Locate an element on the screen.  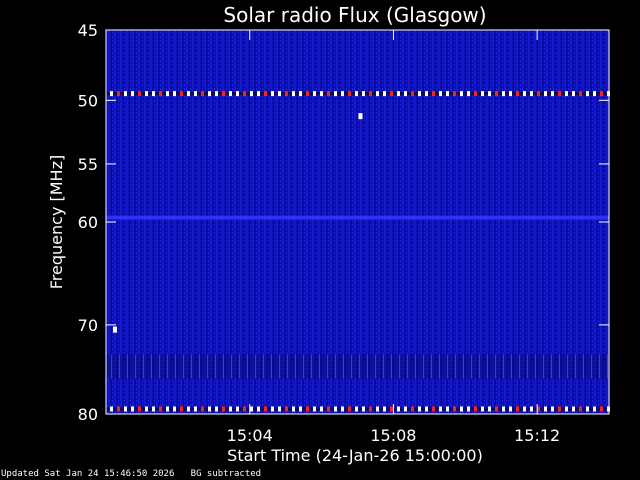
footer-note: BG subtracted is located at coordinates (226, 474).